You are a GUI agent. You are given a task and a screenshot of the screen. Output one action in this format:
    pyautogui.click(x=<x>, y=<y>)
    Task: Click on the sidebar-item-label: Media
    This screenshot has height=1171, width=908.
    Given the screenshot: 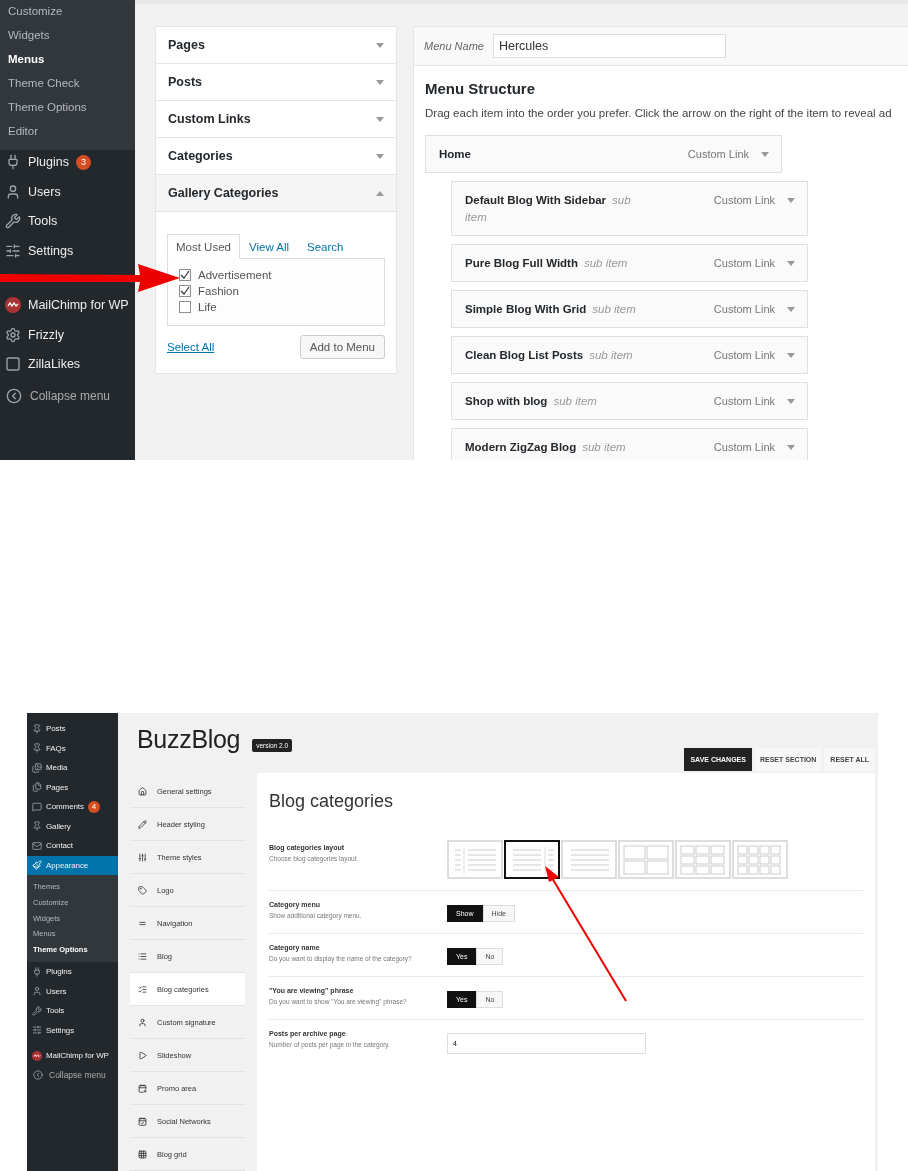 What is the action you would take?
    pyautogui.click(x=57, y=768)
    